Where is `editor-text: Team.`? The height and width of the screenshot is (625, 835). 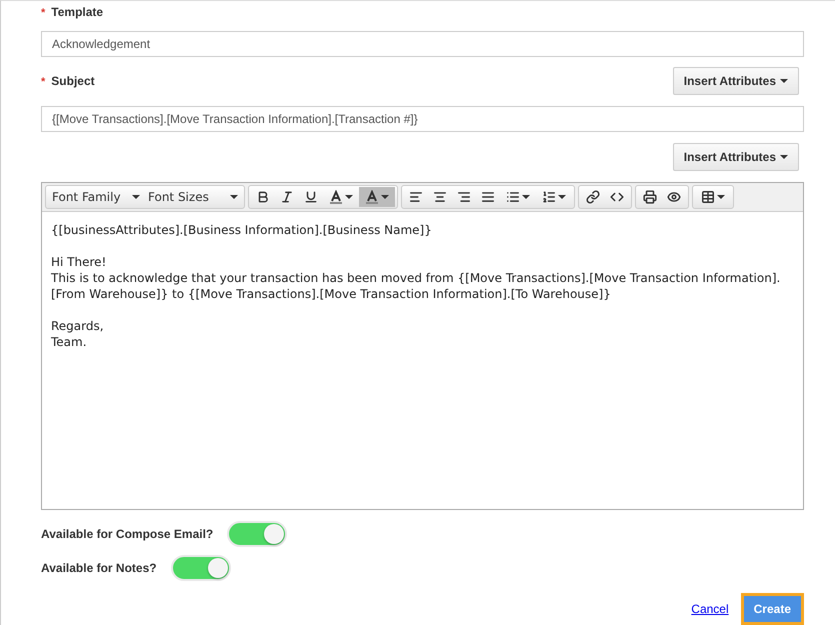
editor-text: Team. is located at coordinates (69, 342).